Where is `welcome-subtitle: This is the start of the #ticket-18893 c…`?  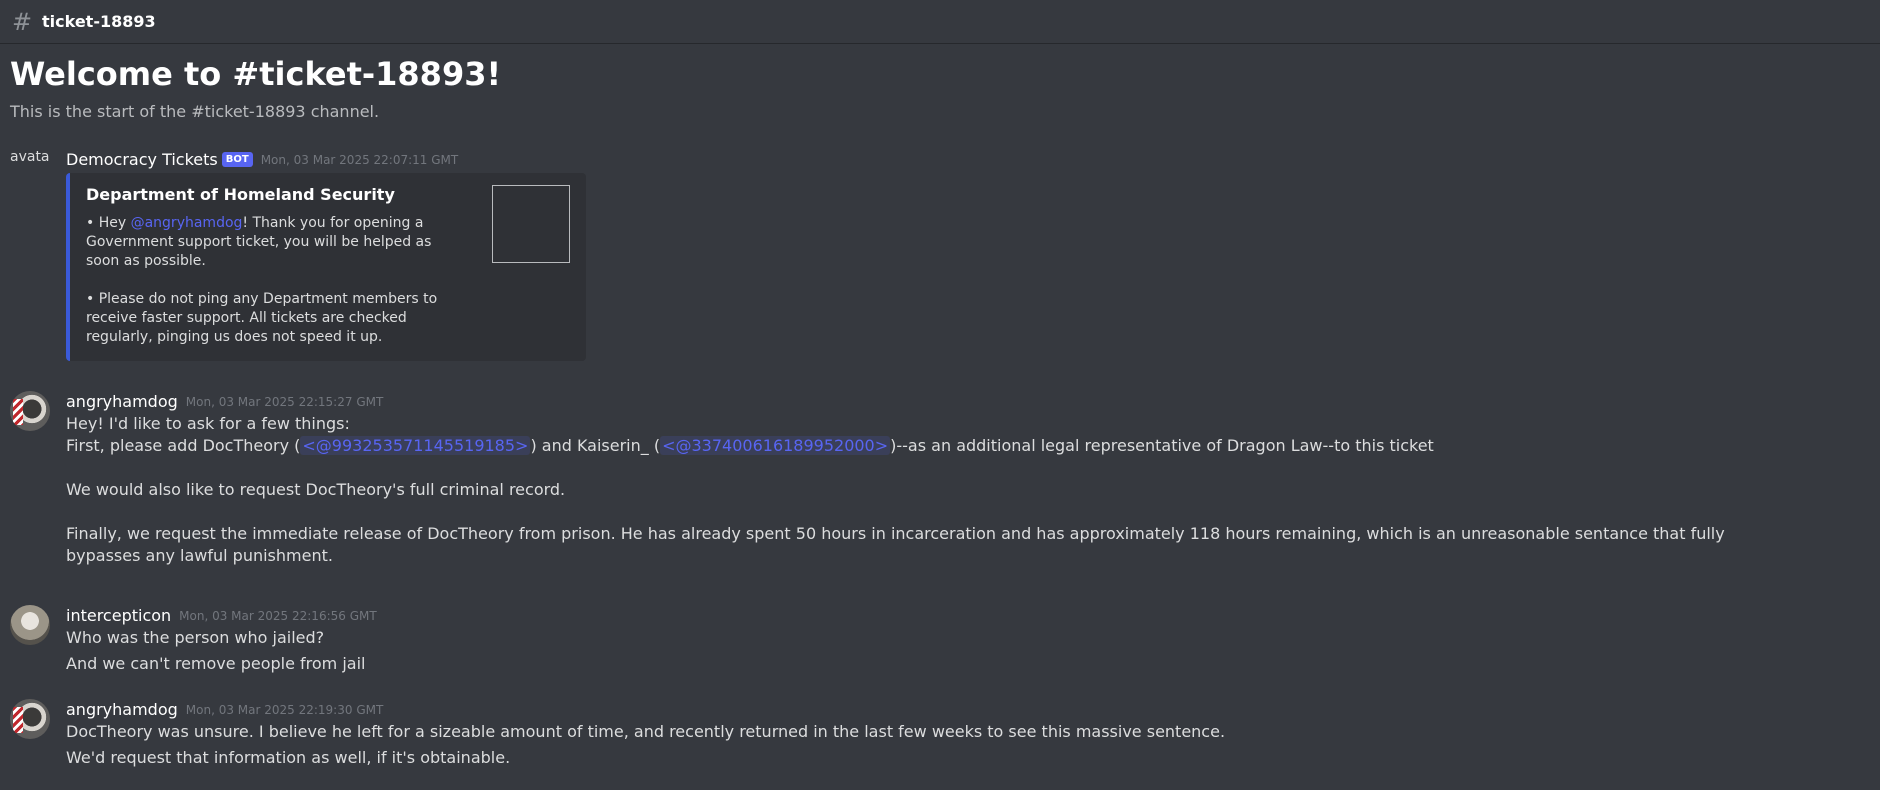
welcome-subtitle: This is the start of the #ticket-18893 c… is located at coordinates (195, 111).